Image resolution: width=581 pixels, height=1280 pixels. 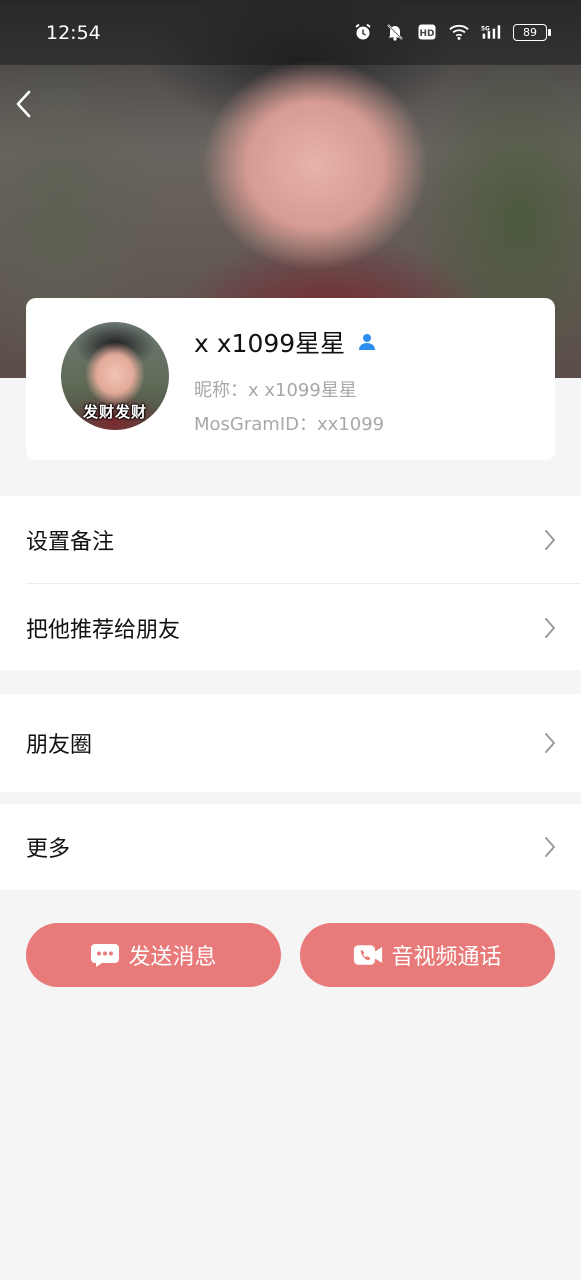 I want to click on avatar: 发财发财, so click(x=115, y=376).